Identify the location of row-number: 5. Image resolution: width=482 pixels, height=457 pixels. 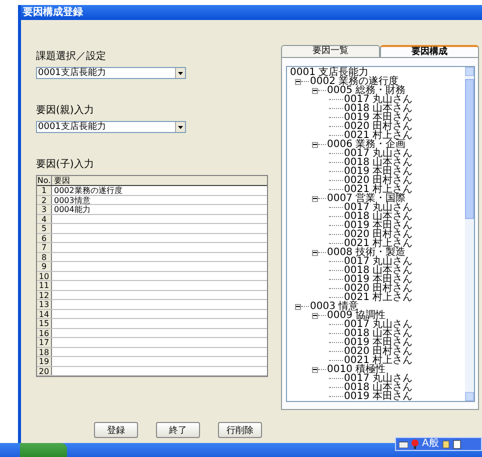
(44, 228).